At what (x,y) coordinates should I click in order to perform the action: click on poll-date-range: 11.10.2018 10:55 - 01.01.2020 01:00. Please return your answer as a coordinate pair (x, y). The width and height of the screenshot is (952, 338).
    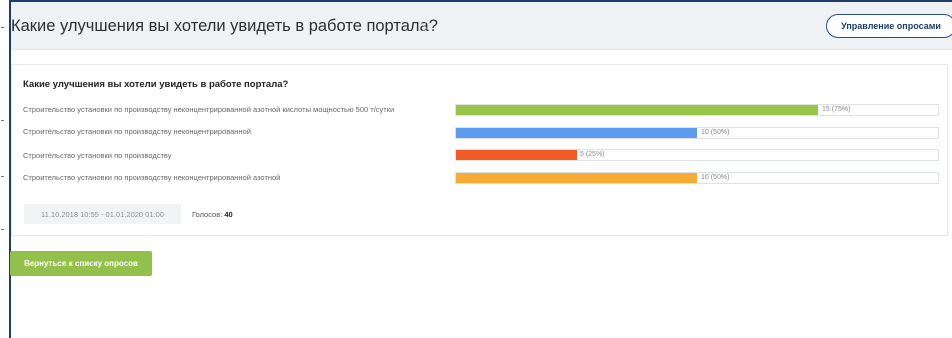
    Looking at the image, I should click on (102, 214).